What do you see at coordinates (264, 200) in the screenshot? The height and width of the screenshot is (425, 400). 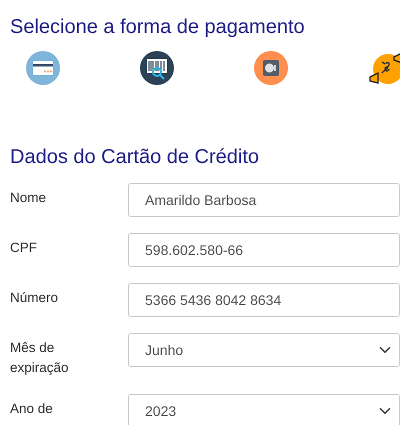 I see `input-field: Amarildo Barbosa` at bounding box center [264, 200].